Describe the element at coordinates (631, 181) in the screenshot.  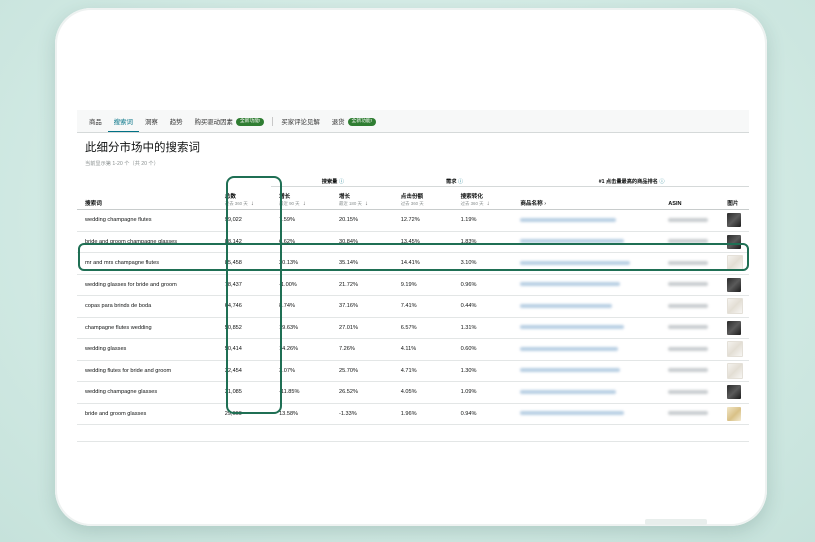
I see `group-top-product: #1 点击量最高的商品排名 ⓘ` at that location.